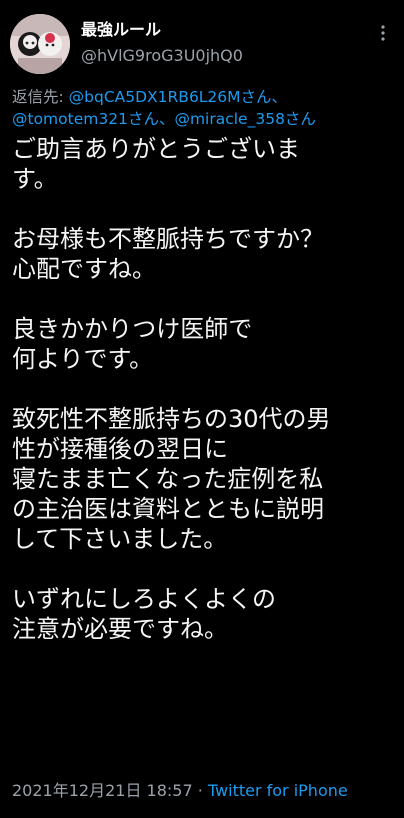 This screenshot has height=818, width=404. I want to click on tweet-meta: 2021年12月21日 18:57 · Twitter for iPhone, so click(203, 791).